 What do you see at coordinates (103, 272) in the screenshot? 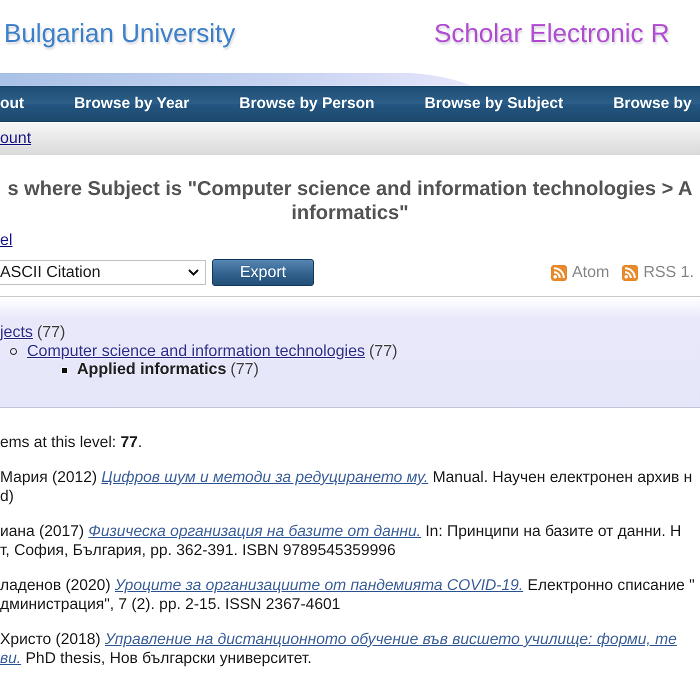
I see `export-format-select: ASCII Citation` at bounding box center [103, 272].